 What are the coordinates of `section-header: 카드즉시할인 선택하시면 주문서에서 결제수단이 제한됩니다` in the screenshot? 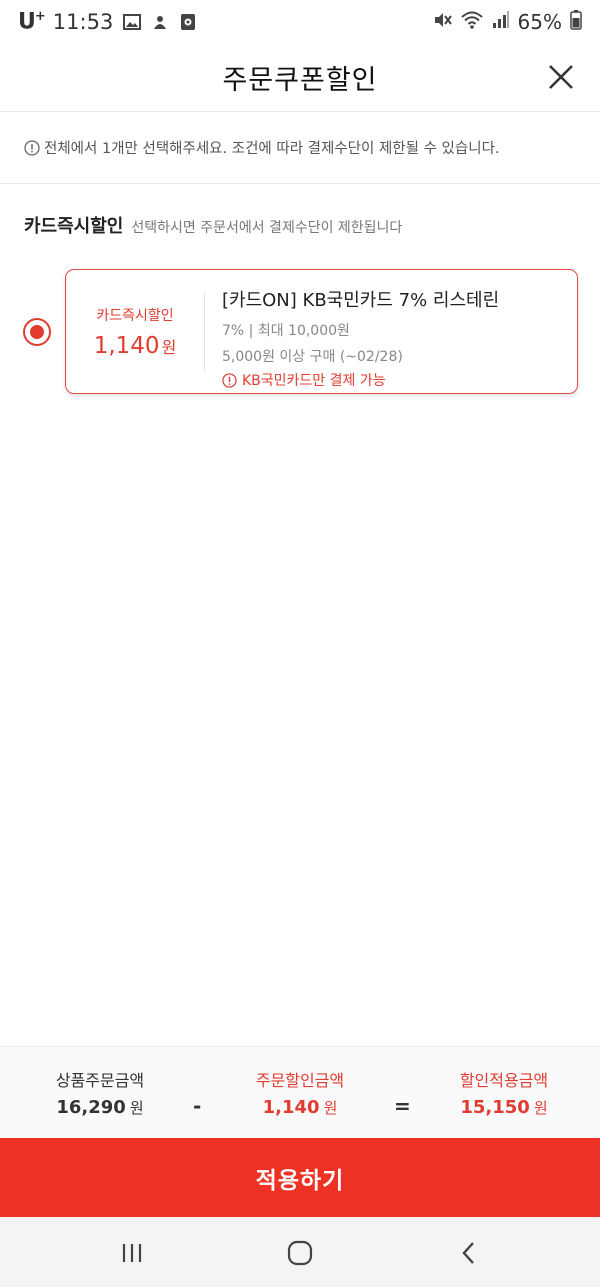 It's located at (213, 225).